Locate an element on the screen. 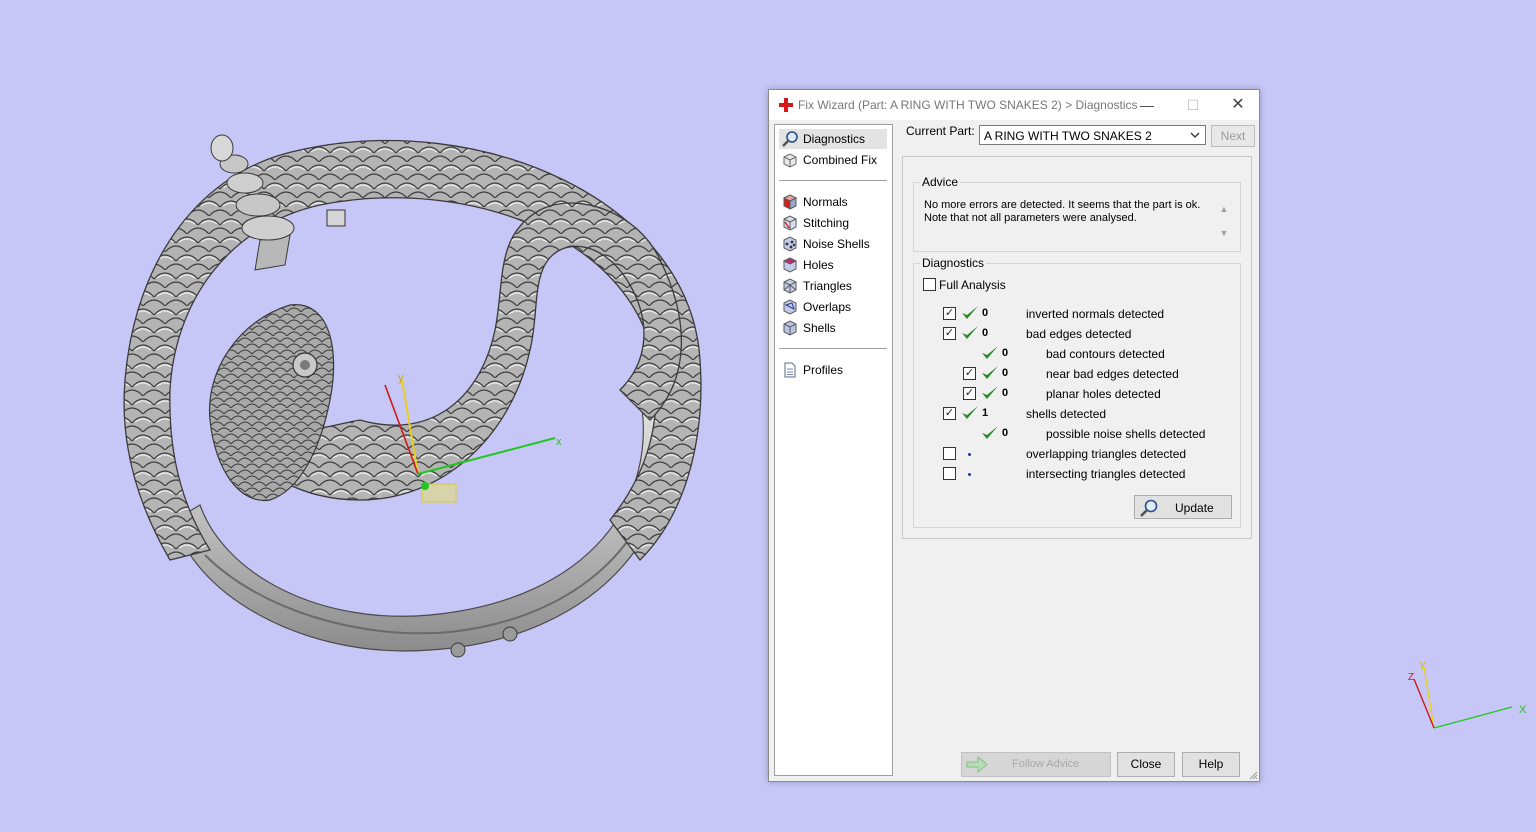  current-part-label: Current Part: is located at coordinates (940, 131).